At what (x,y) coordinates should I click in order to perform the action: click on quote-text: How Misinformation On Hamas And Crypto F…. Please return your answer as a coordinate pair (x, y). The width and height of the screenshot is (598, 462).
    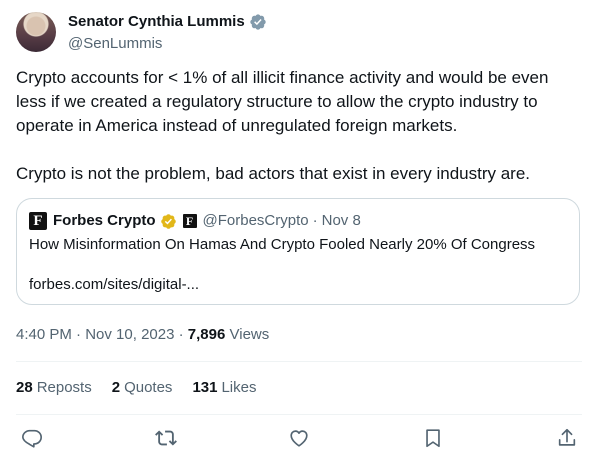
    Looking at the image, I should click on (282, 244).